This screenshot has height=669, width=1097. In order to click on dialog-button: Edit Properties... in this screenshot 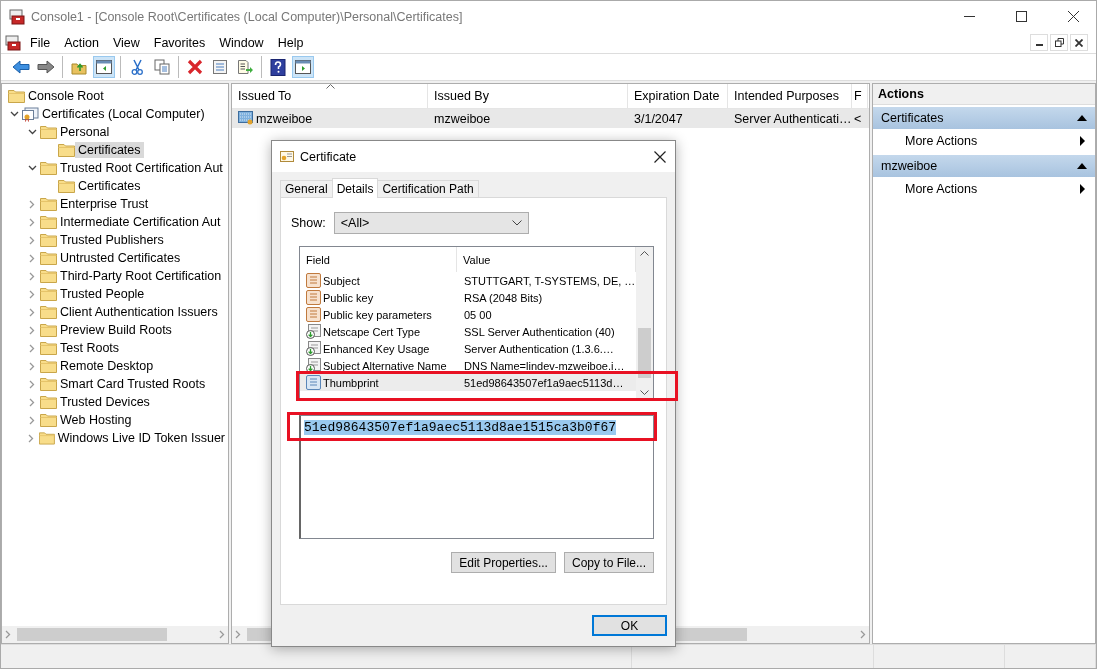, I will do `click(503, 562)`.